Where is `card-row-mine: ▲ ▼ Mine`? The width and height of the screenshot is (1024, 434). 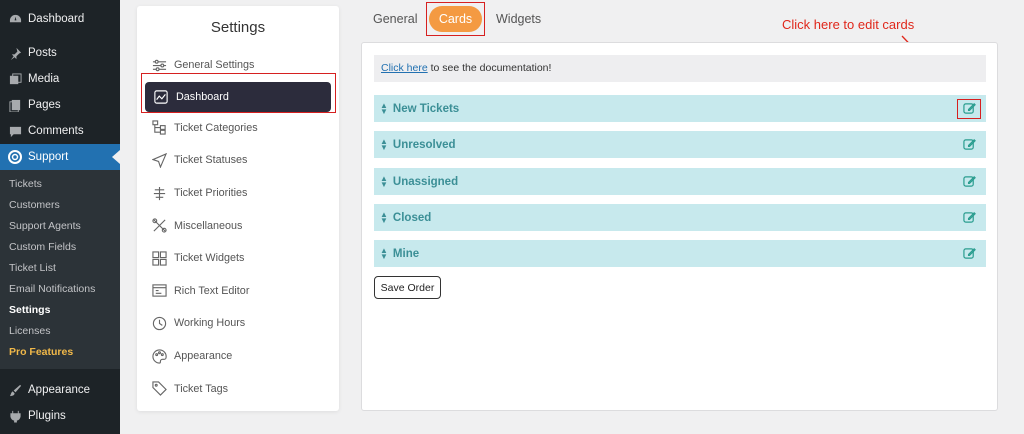 card-row-mine: ▲ ▼ Mine is located at coordinates (680, 253).